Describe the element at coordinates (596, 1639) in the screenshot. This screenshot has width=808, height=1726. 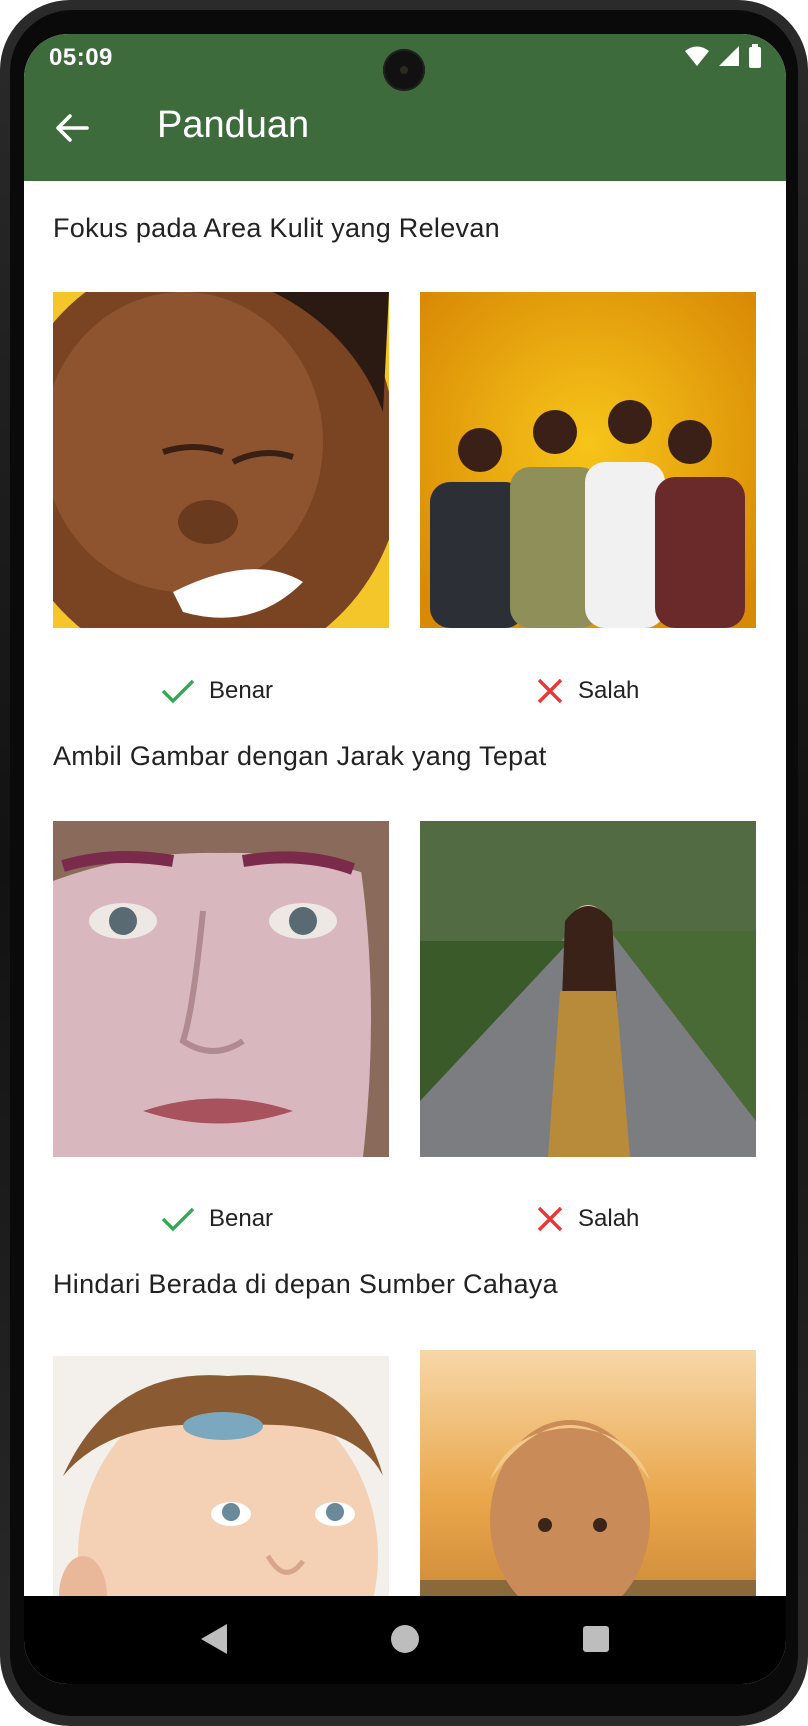
I see `recents-square-icon` at that location.